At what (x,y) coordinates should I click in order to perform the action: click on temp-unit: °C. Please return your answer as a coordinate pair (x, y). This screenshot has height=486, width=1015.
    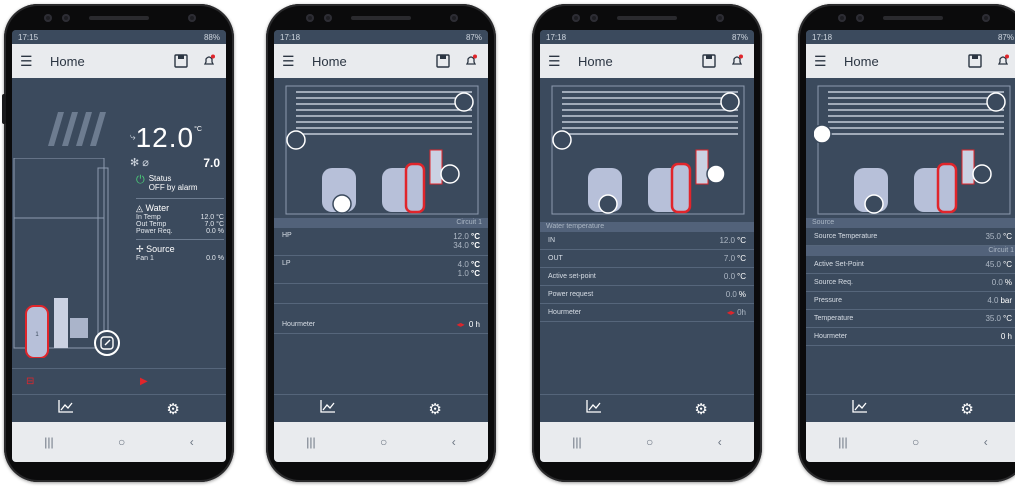
    Looking at the image, I should click on (198, 129).